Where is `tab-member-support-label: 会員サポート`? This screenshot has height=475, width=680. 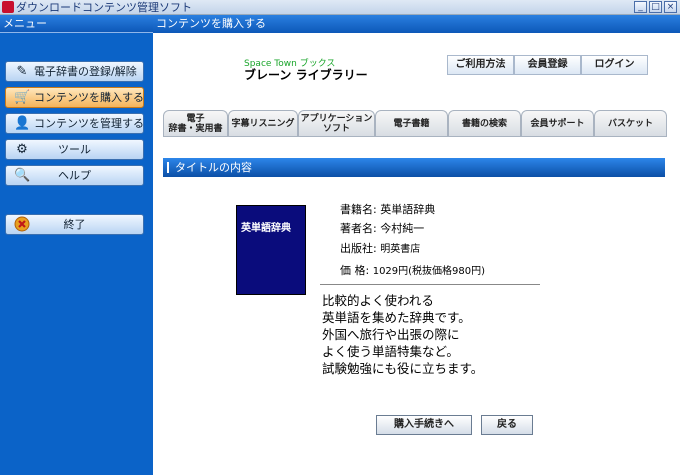 tab-member-support-label: 会員サポート is located at coordinates (557, 123).